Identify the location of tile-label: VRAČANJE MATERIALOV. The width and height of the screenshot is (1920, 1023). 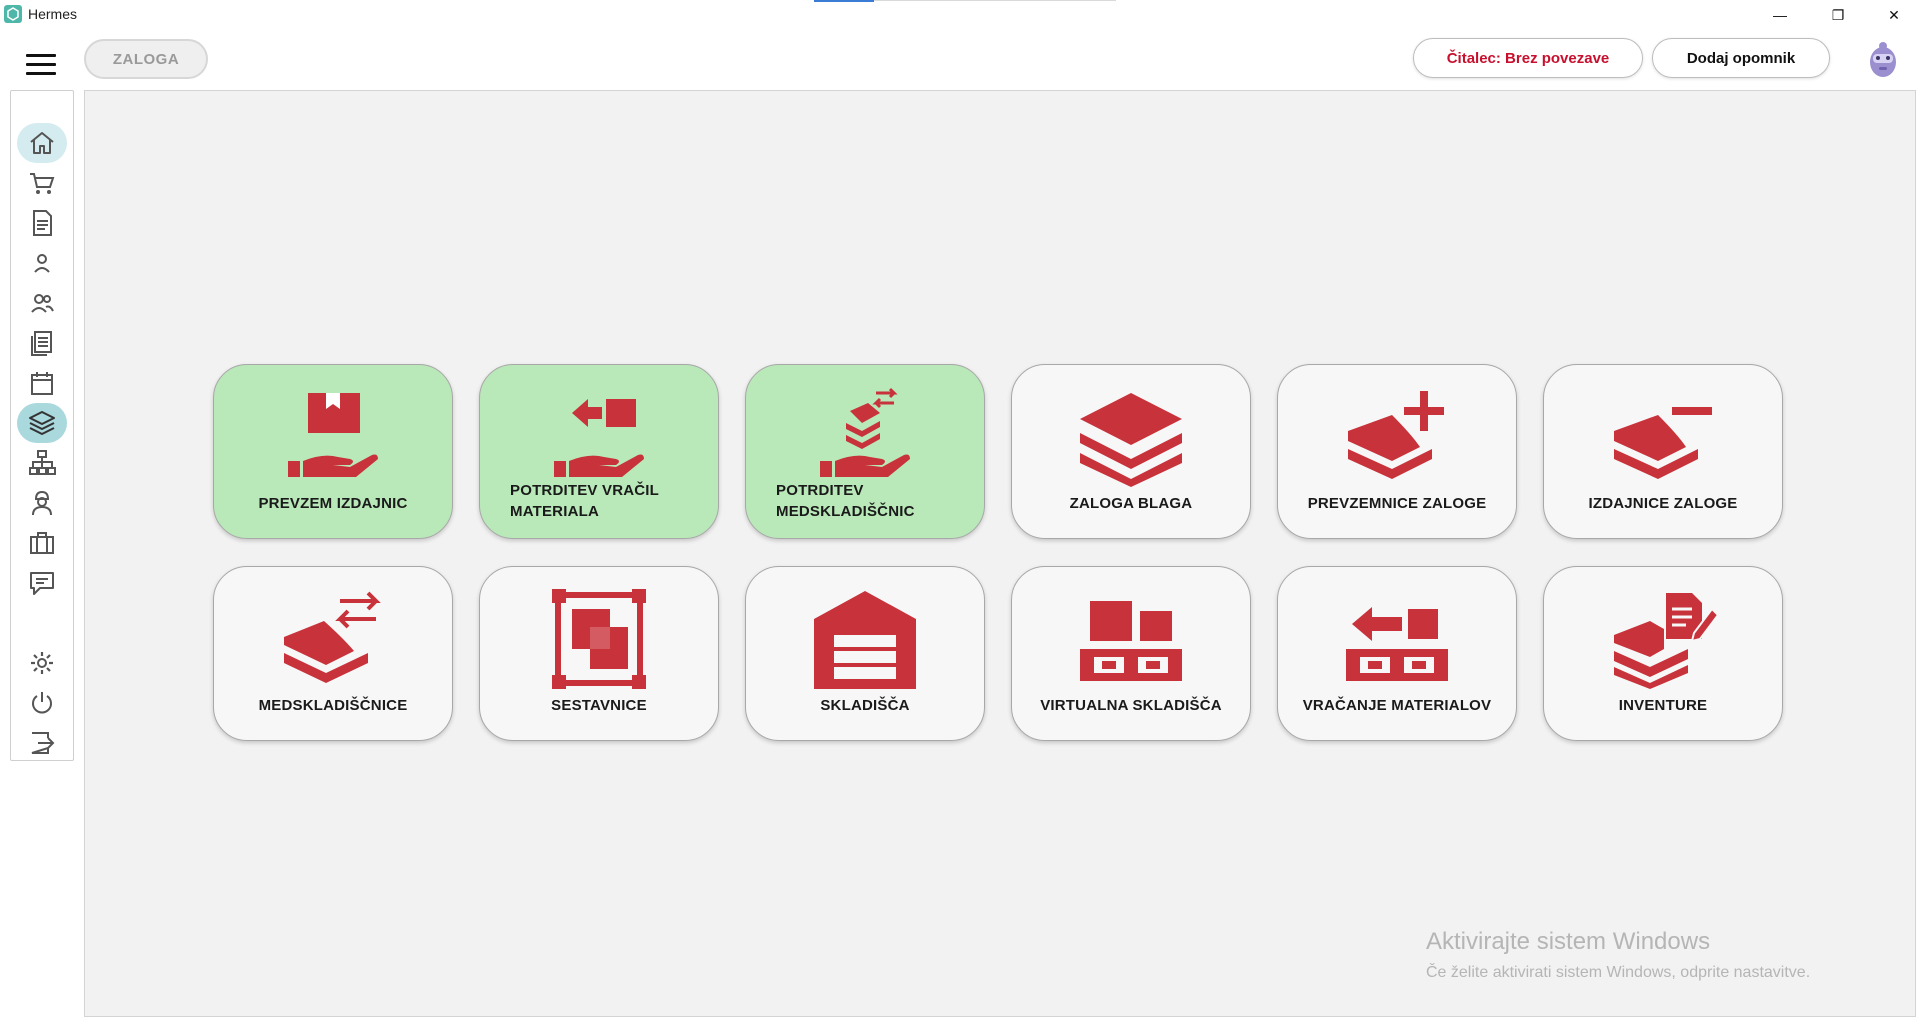
(1397, 705).